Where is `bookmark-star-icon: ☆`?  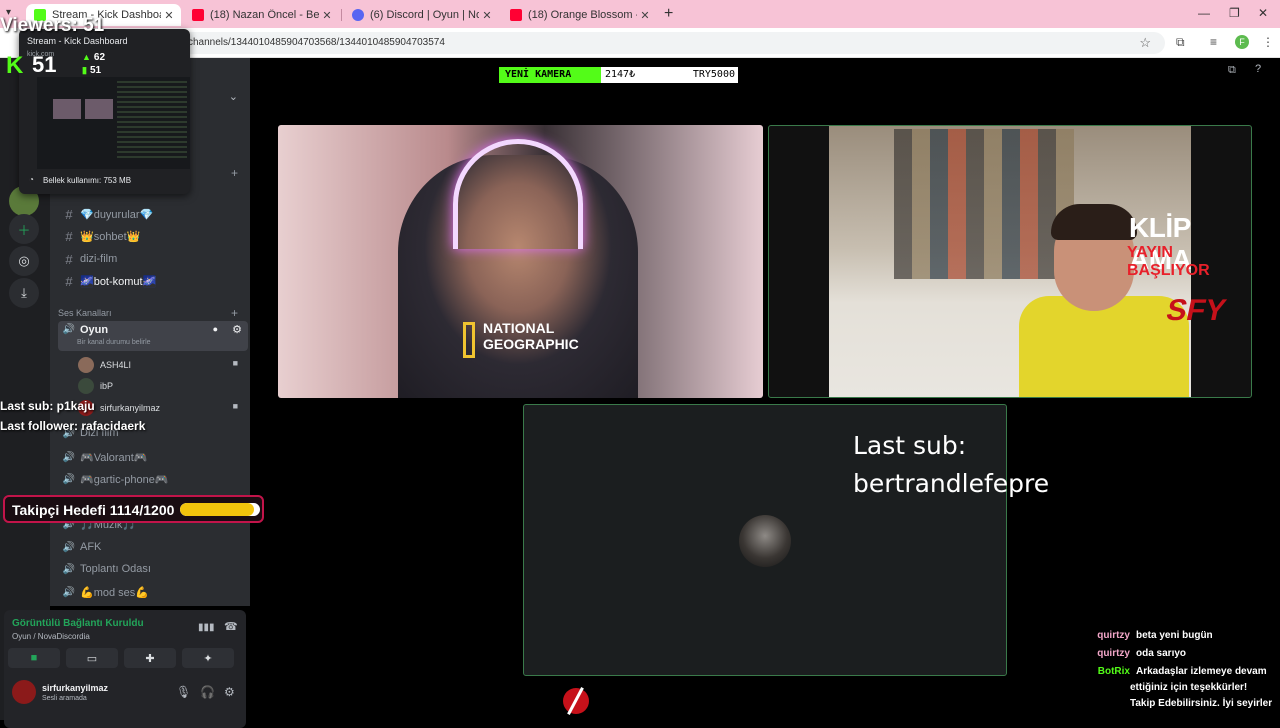 bookmark-star-icon: ☆ is located at coordinates (1145, 43).